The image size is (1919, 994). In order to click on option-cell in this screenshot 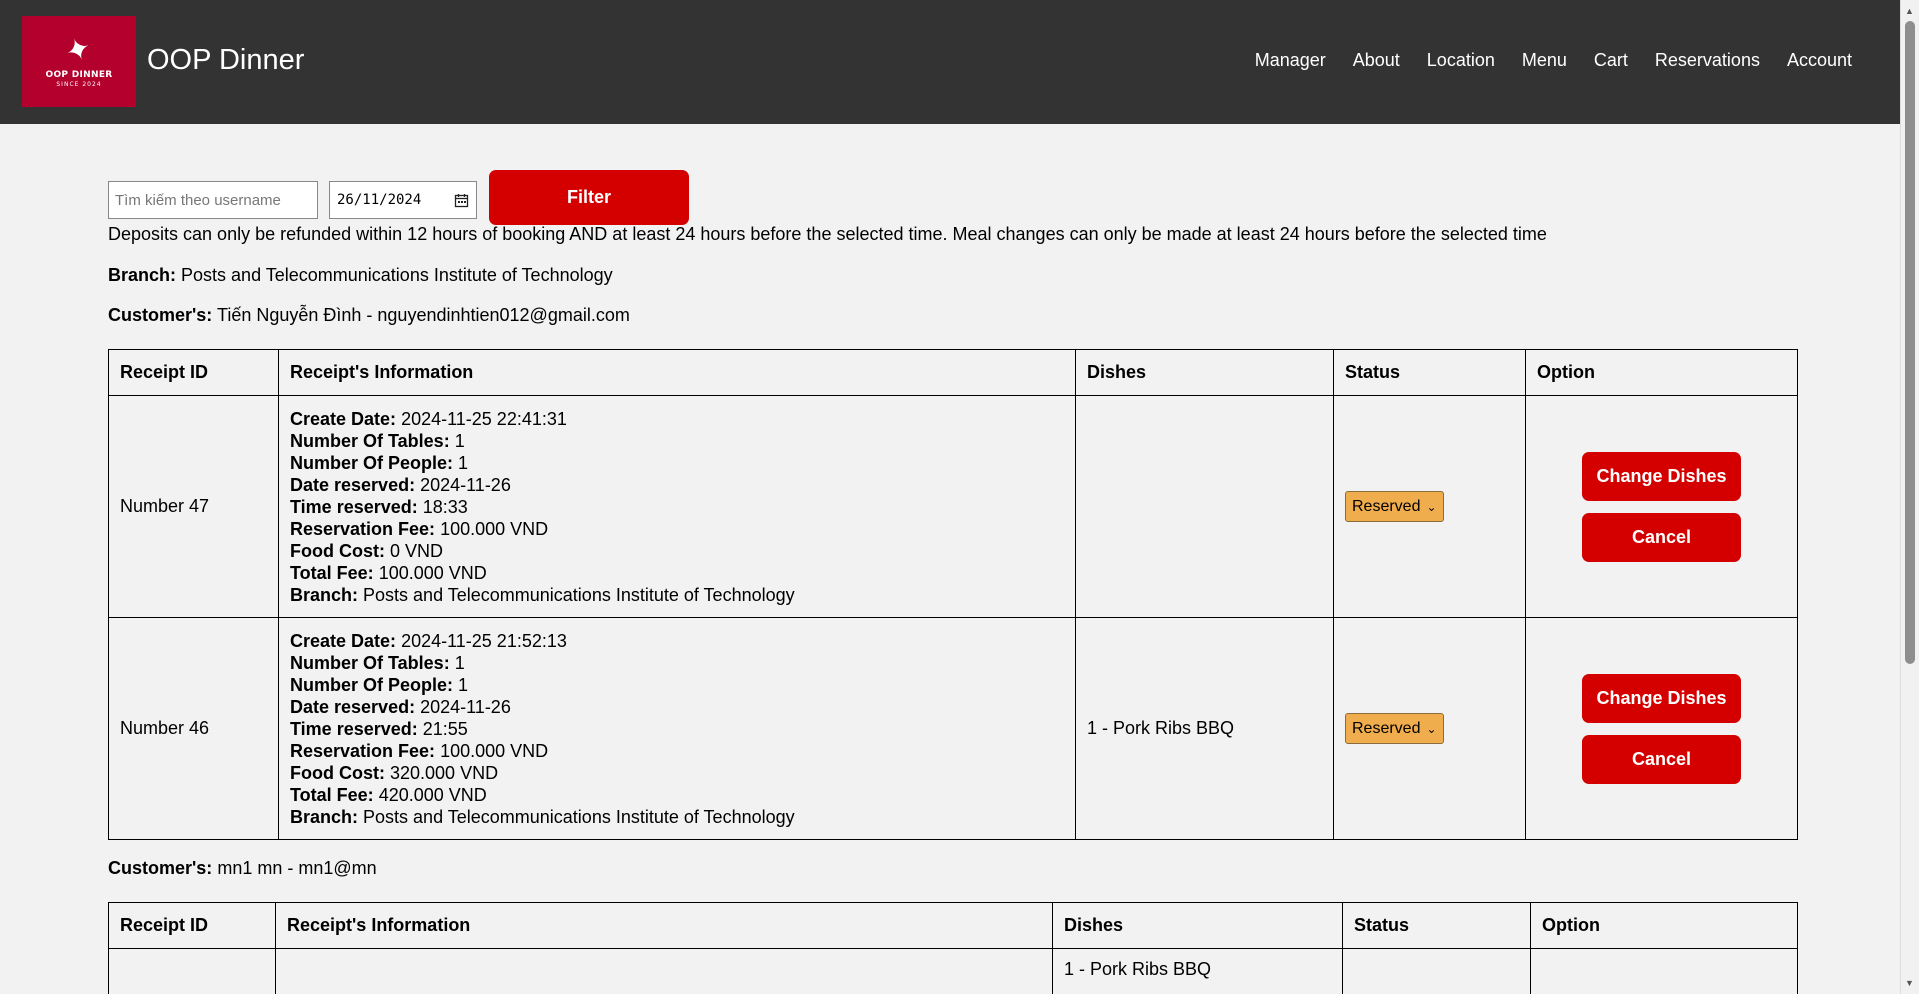, I will do `click(1664, 971)`.